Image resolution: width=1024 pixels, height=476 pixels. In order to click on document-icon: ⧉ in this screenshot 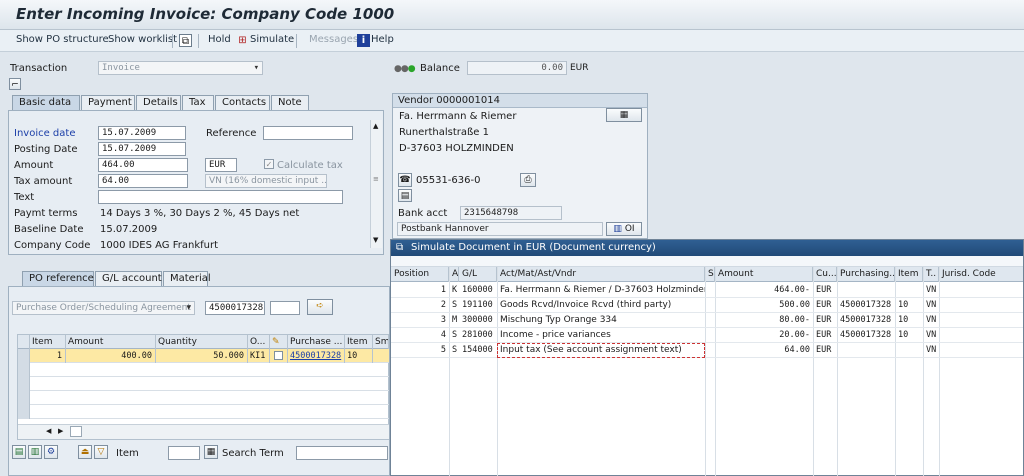, I will do `click(185, 40)`.